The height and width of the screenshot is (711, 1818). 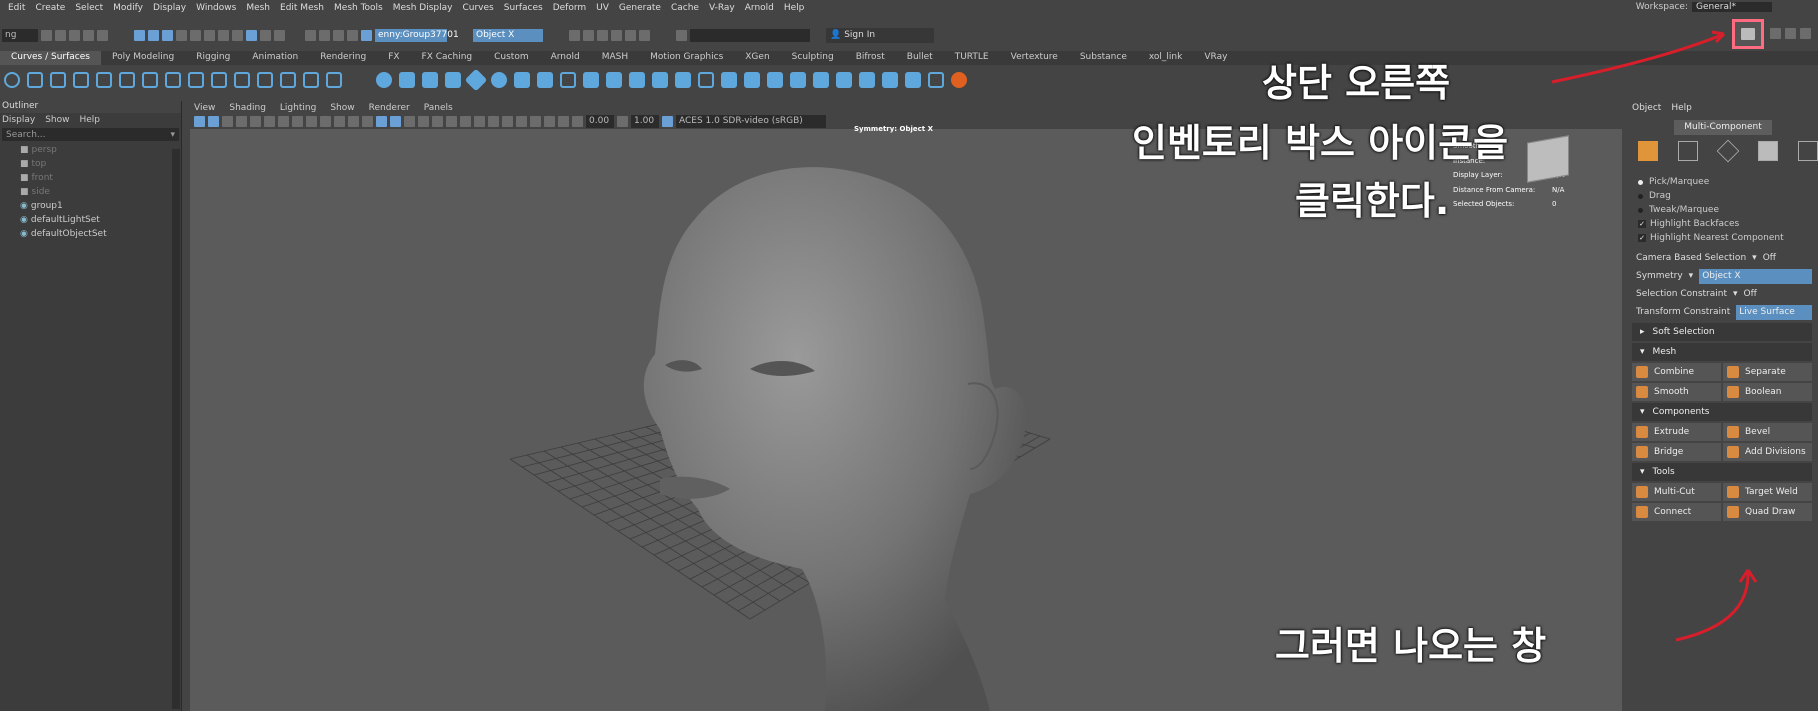 I want to click on annotation-arrows, so click(x=1654, y=336).